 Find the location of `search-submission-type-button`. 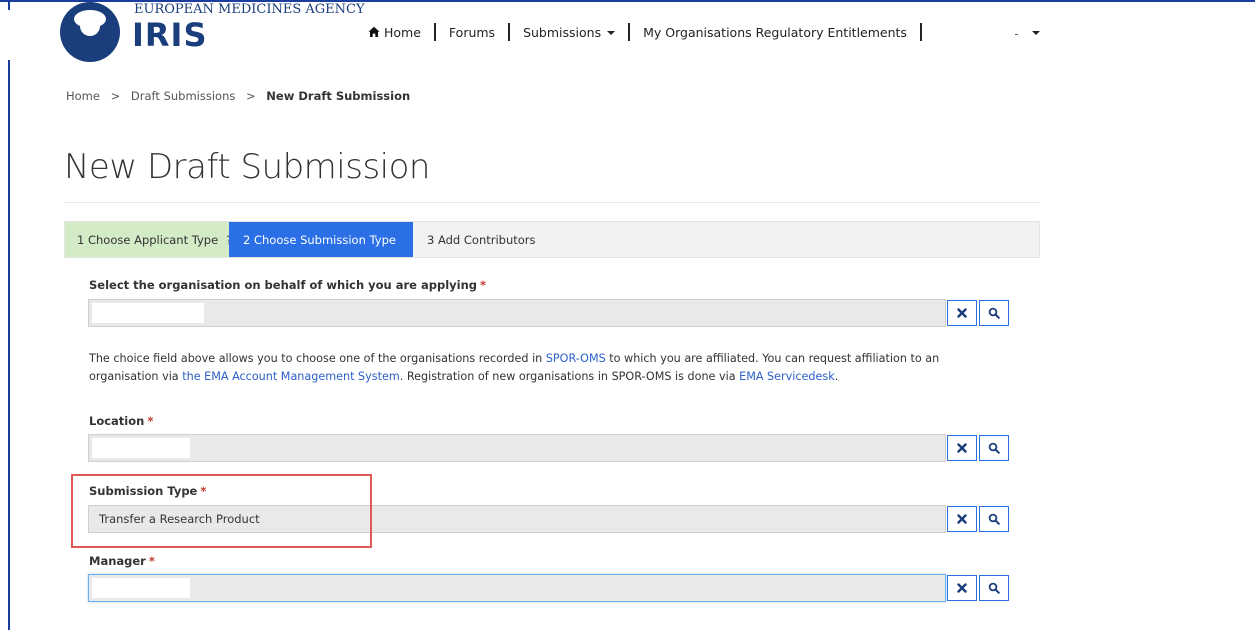

search-submission-type-button is located at coordinates (994, 519).